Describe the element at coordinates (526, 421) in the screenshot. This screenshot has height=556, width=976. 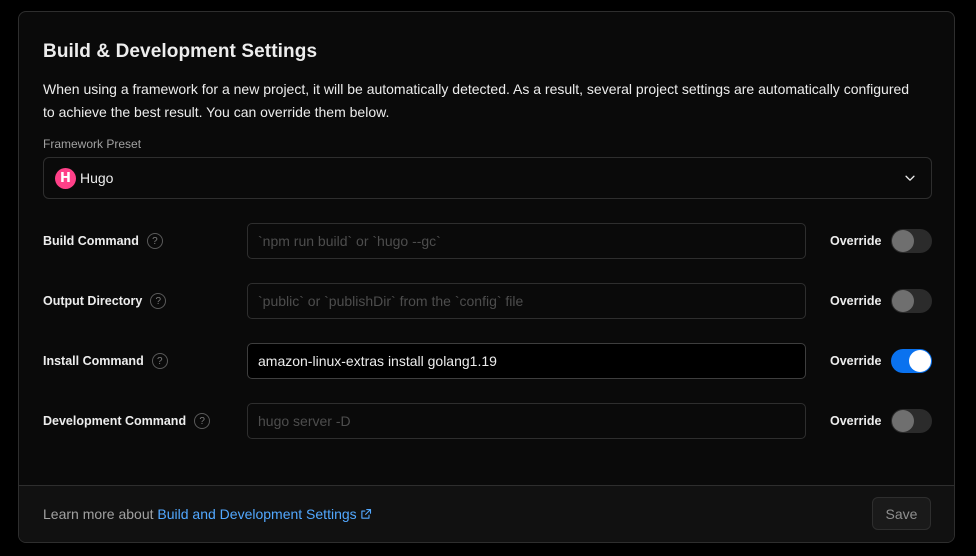
I see `development-command-input` at that location.